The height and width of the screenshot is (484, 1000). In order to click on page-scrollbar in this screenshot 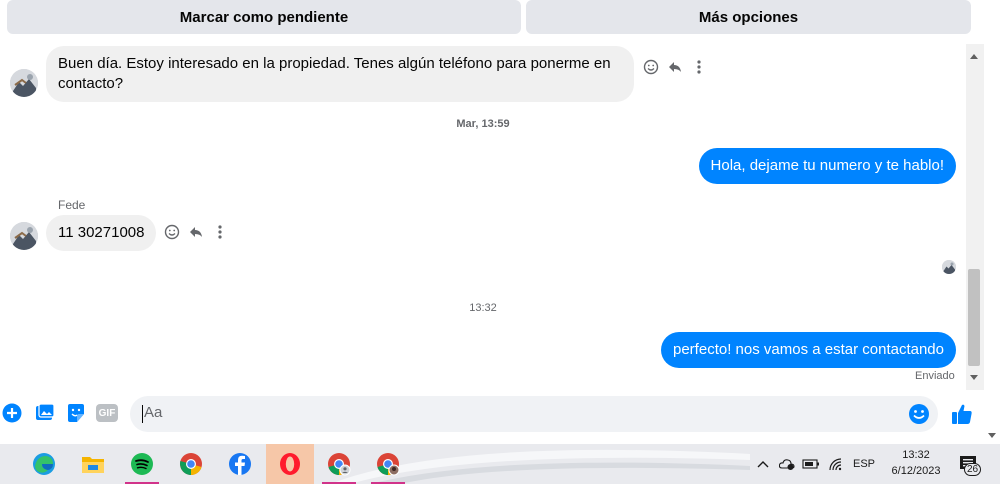, I will do `click(992, 222)`.